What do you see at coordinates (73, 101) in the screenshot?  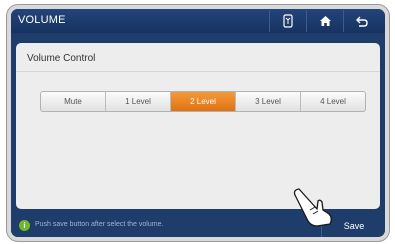 I see `level-mute-button: Mute` at bounding box center [73, 101].